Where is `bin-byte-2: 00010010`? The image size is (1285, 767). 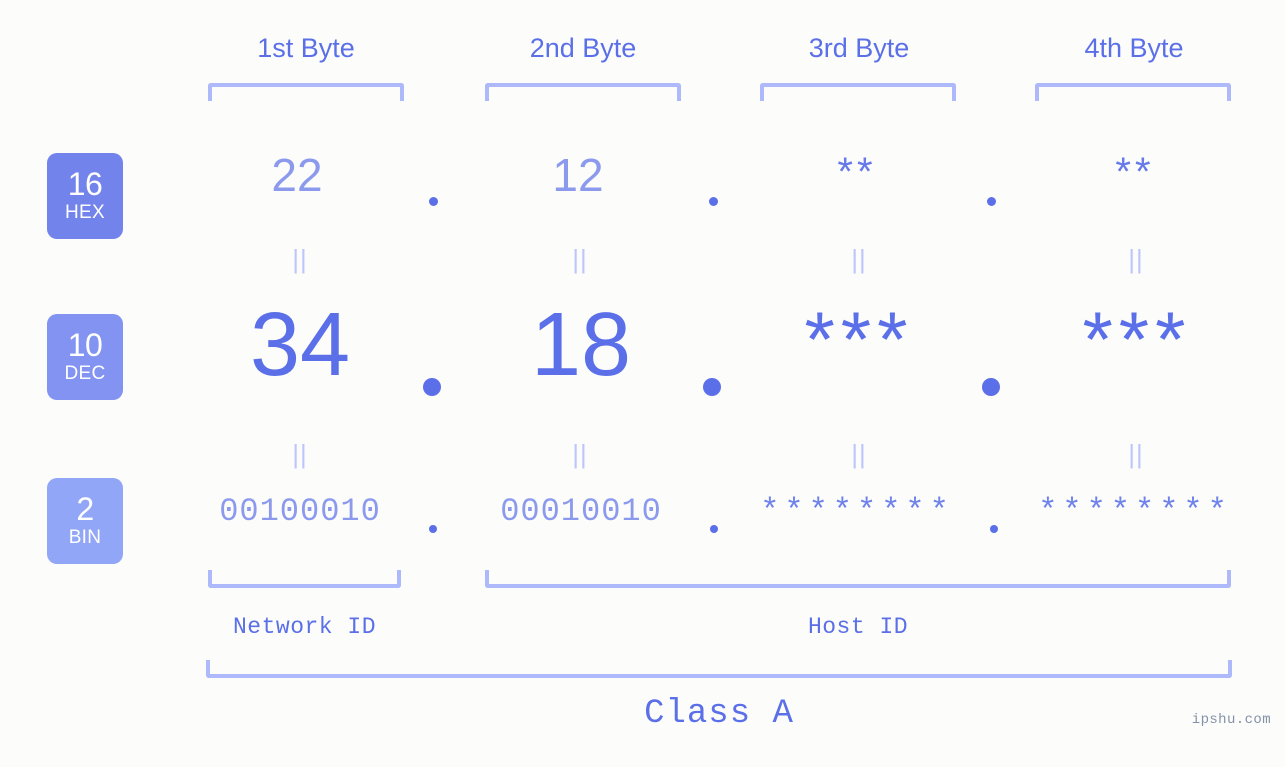
bin-byte-2: 00010010 is located at coordinates (581, 511).